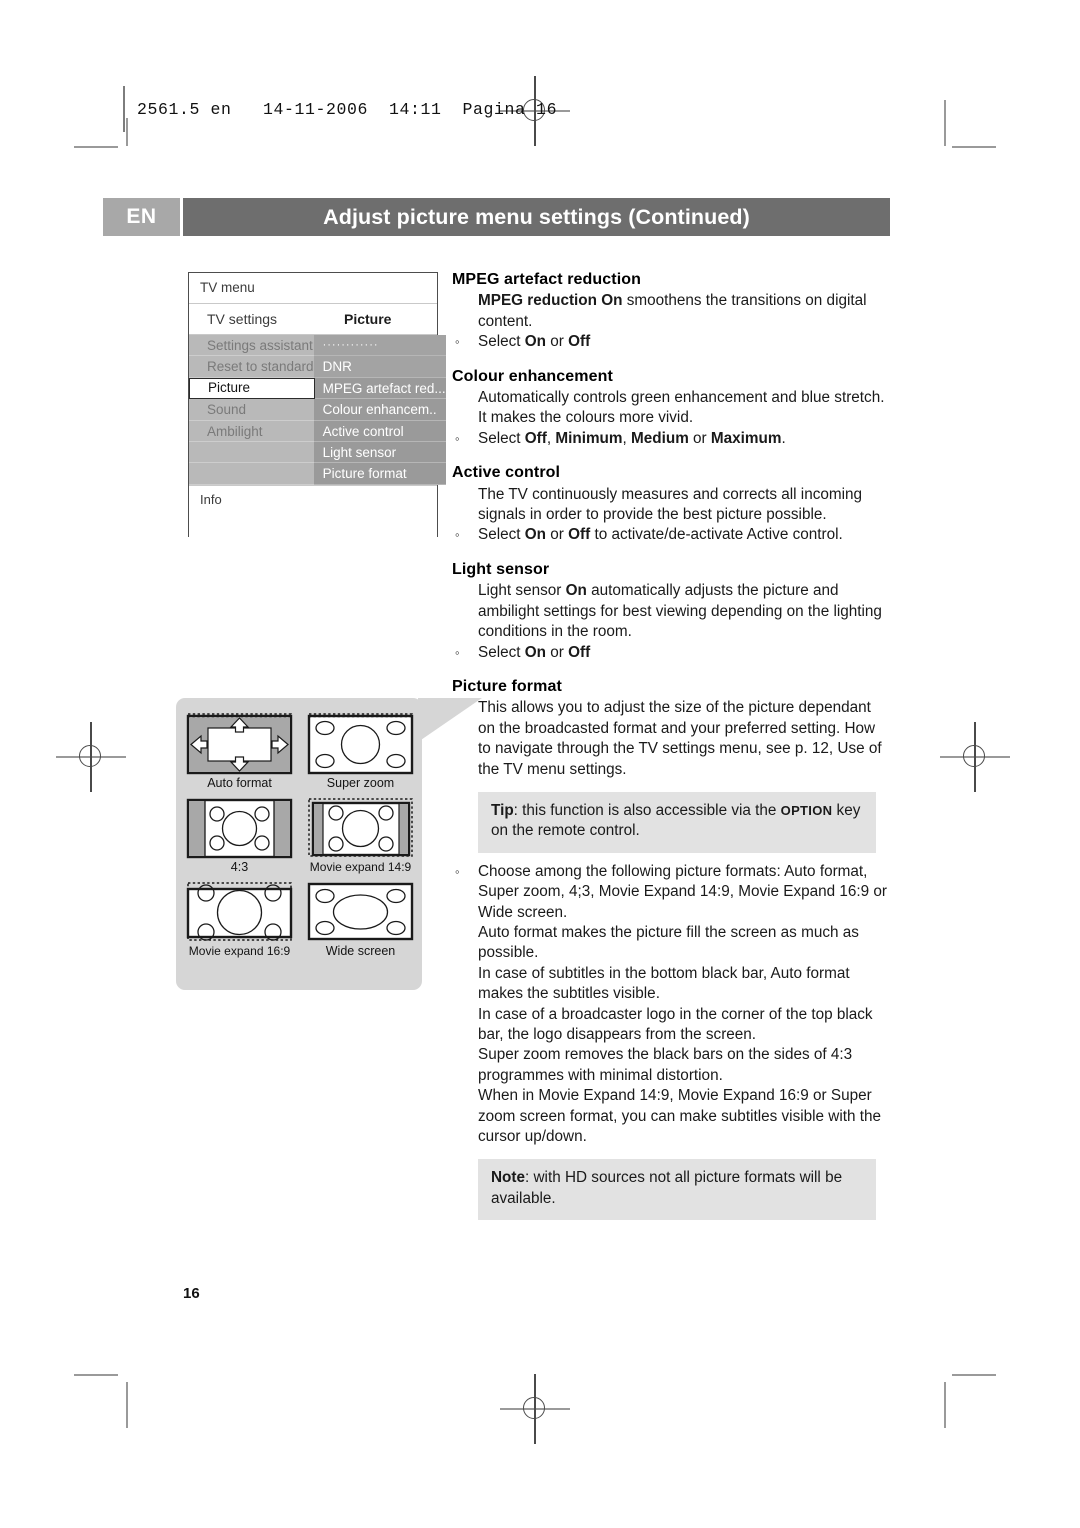  I want to click on tv-menu-subheader: TV settings Picture, so click(313, 319).